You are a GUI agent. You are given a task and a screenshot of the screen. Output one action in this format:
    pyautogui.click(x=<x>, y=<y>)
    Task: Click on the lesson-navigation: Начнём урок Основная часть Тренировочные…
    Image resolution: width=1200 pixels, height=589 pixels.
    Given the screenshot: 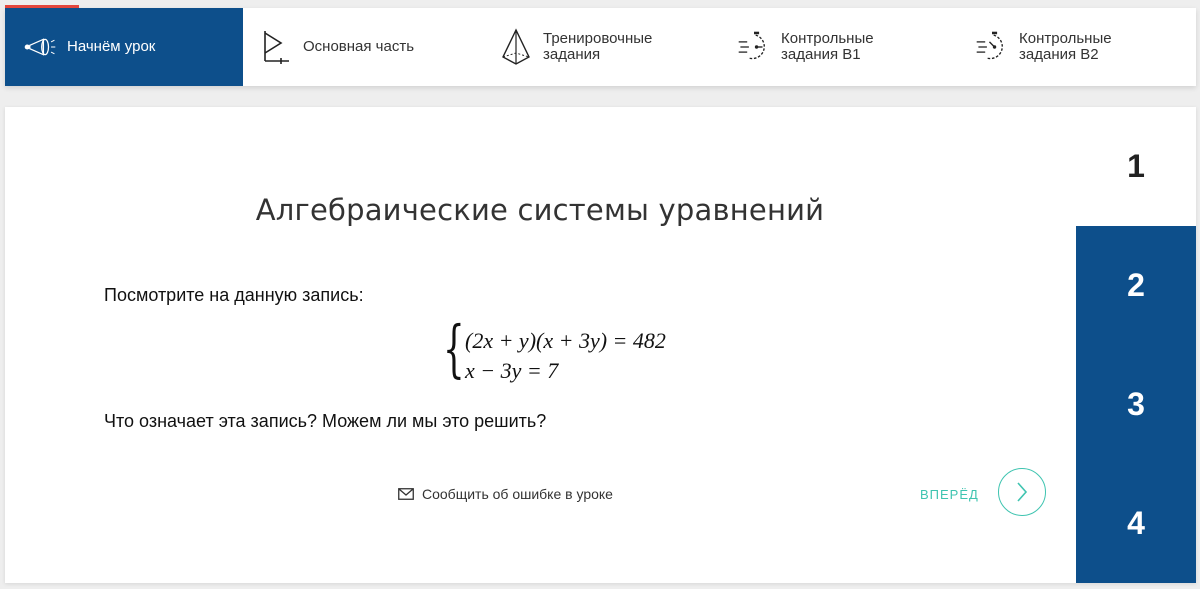 What is the action you would take?
    pyautogui.click(x=600, y=45)
    